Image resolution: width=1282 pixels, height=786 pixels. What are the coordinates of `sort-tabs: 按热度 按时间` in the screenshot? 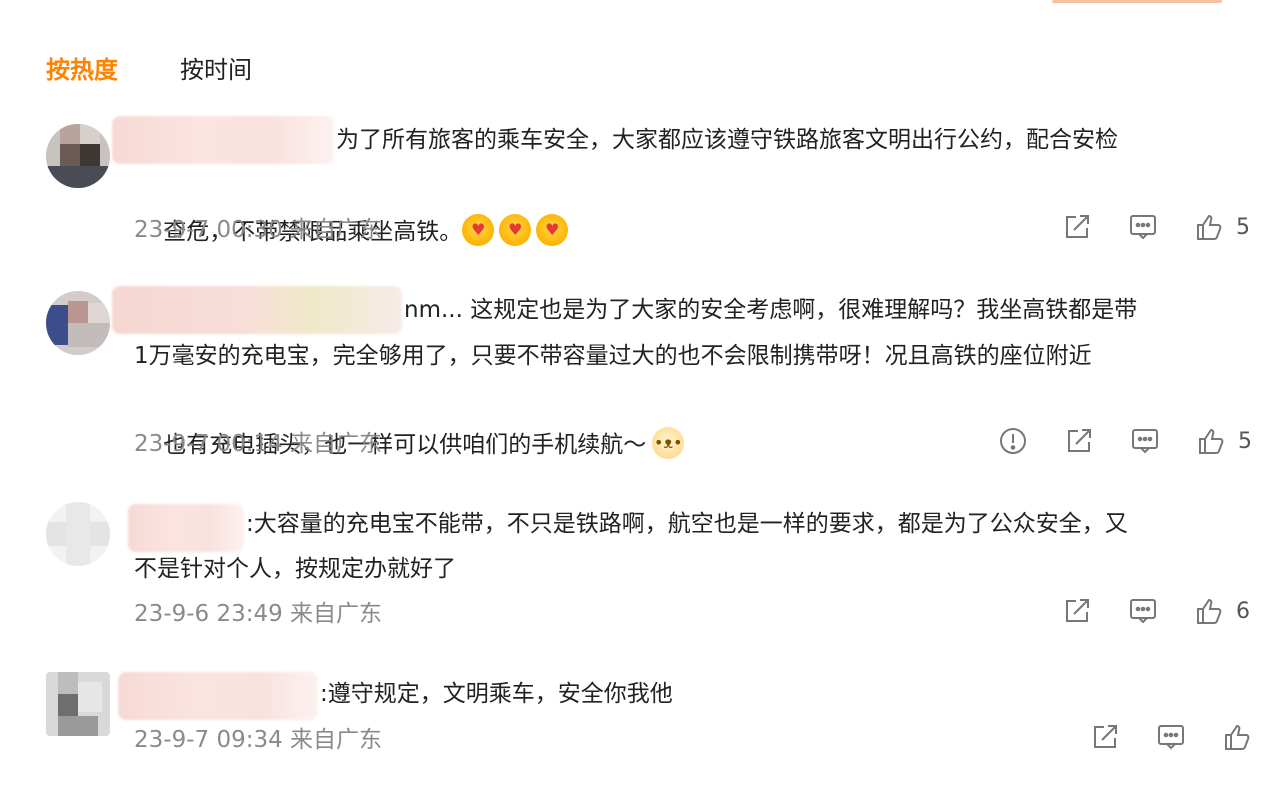 It's located at (149, 70).